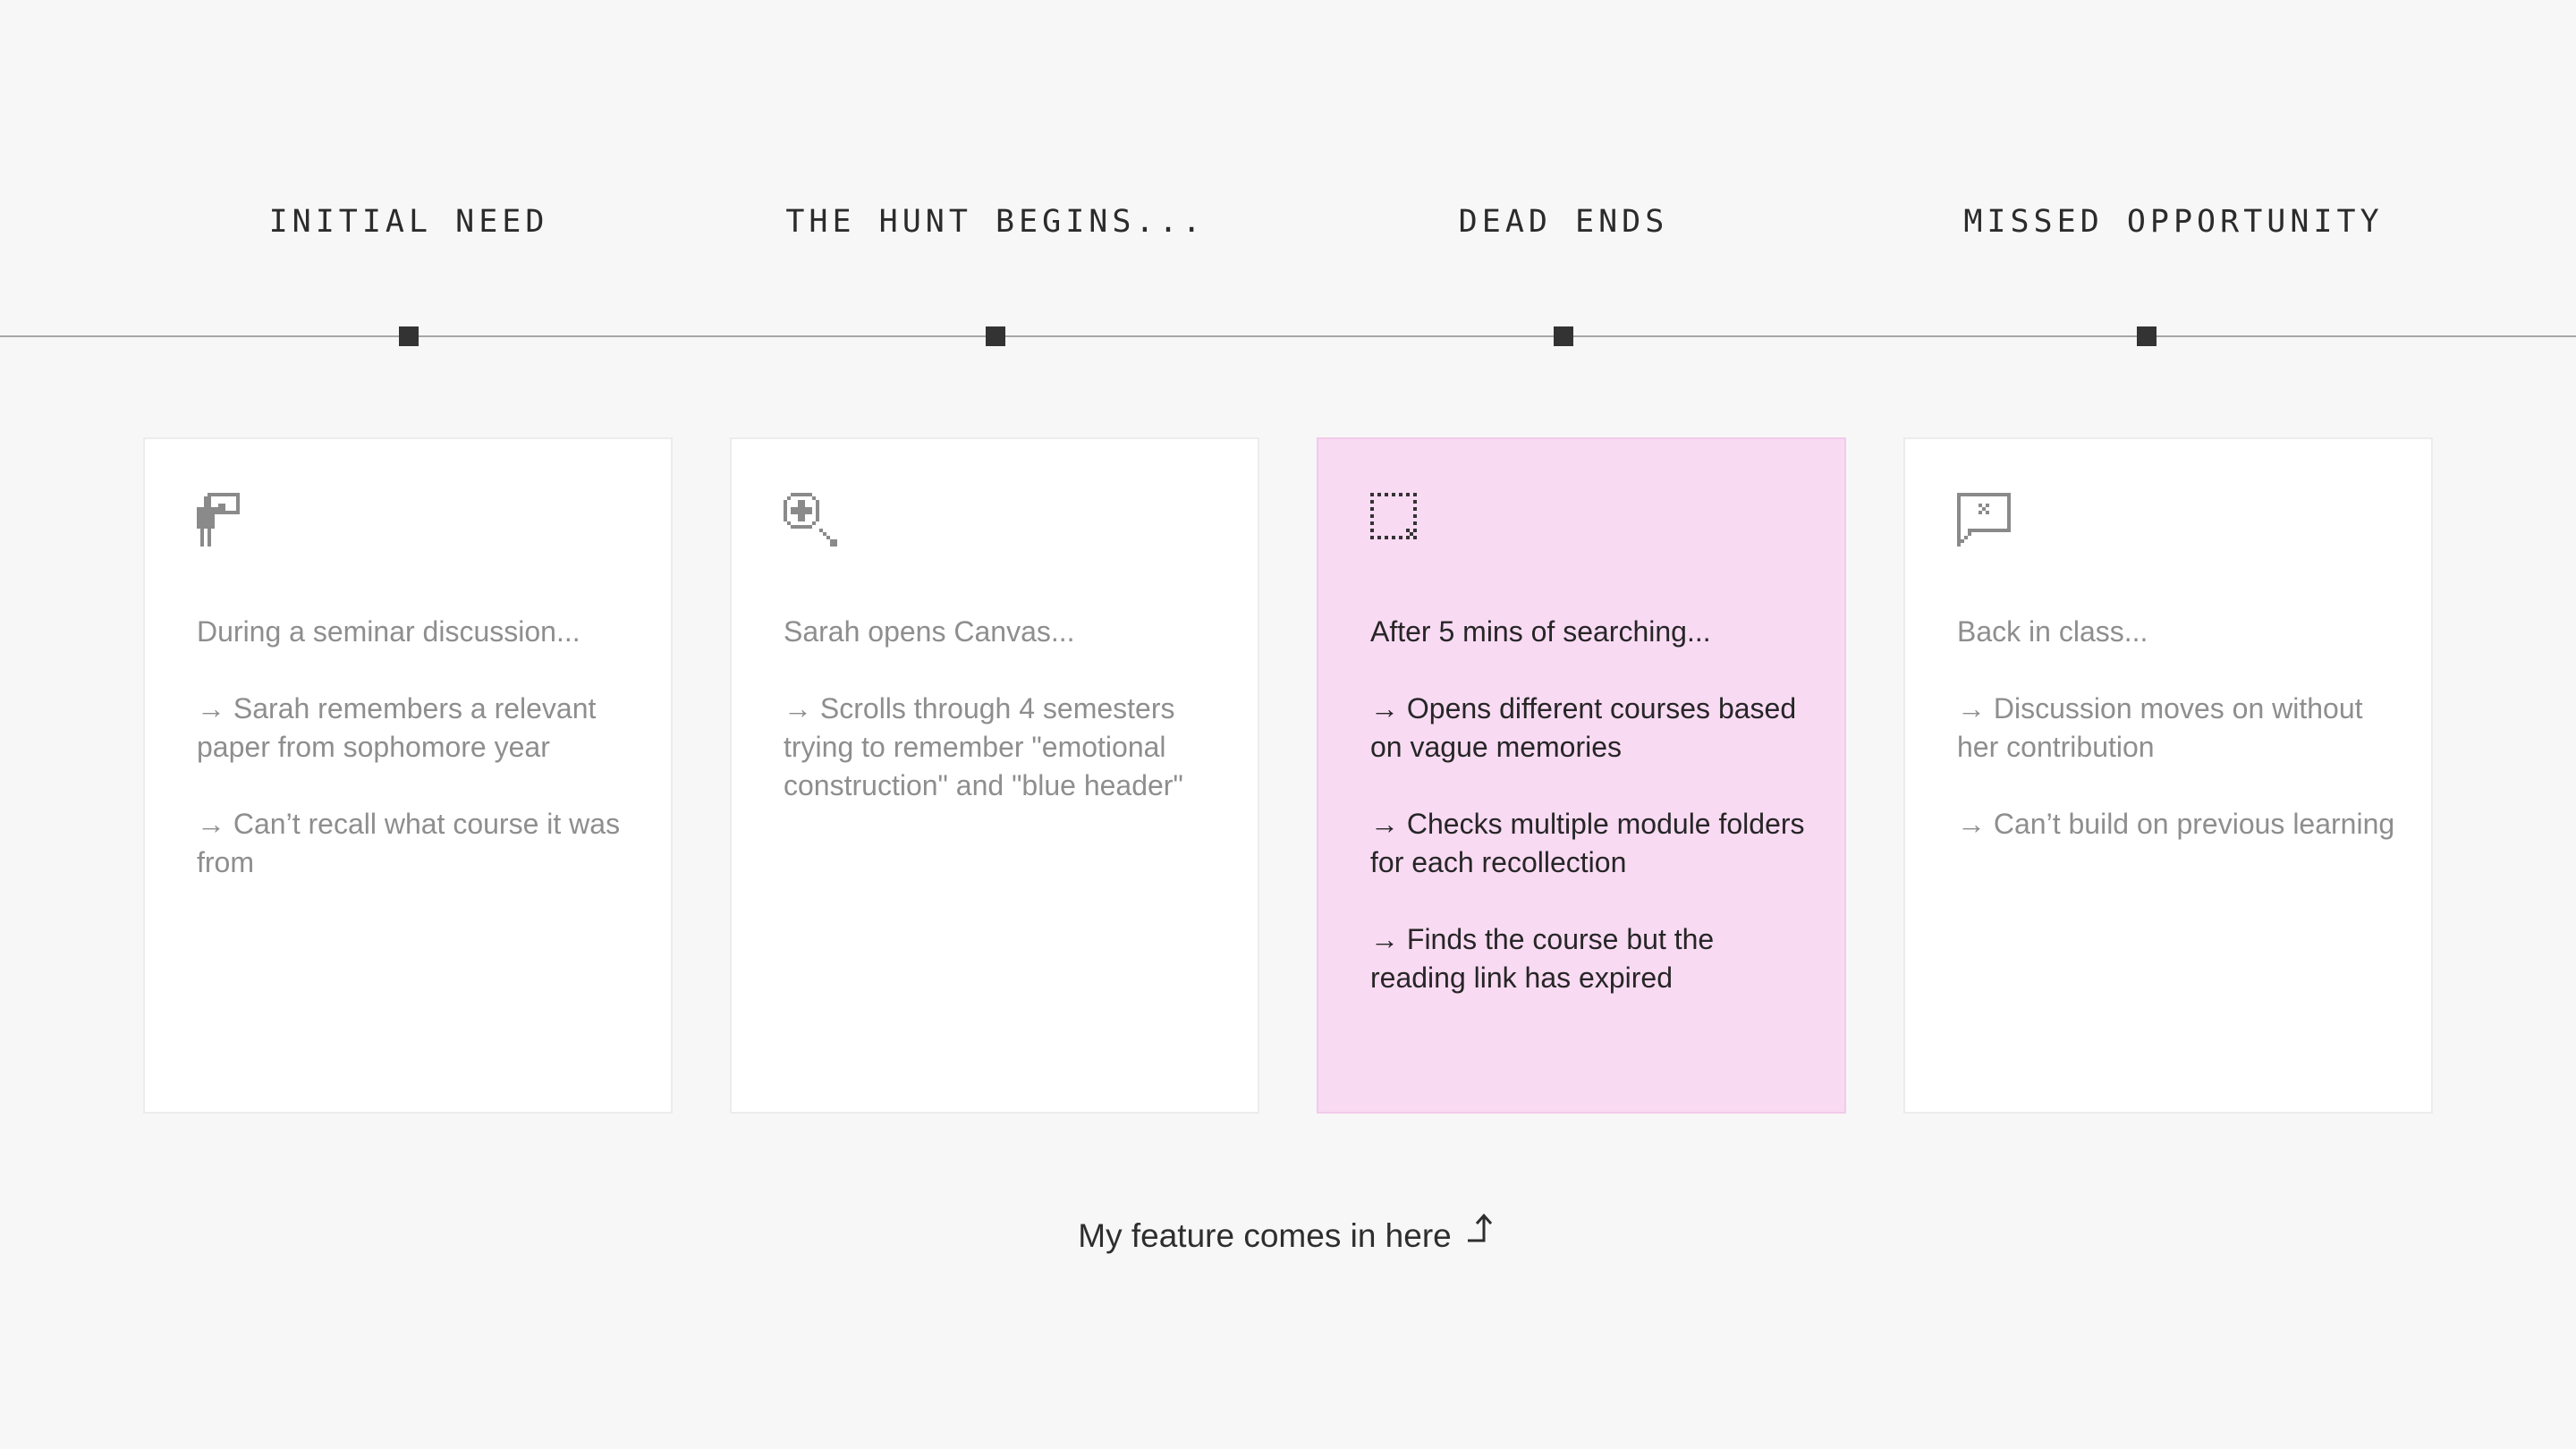 The width and height of the screenshot is (2576, 1449). I want to click on timeline-marker-hunt-begins, so click(995, 336).